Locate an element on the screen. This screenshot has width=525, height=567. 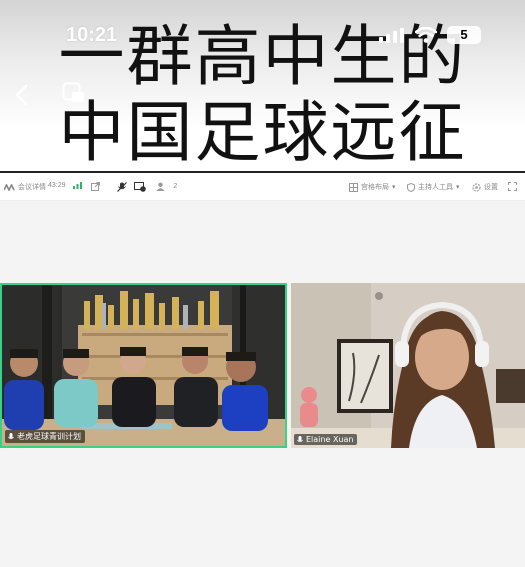
host-tools-label: 主持人工具 is located at coordinates (435, 187).